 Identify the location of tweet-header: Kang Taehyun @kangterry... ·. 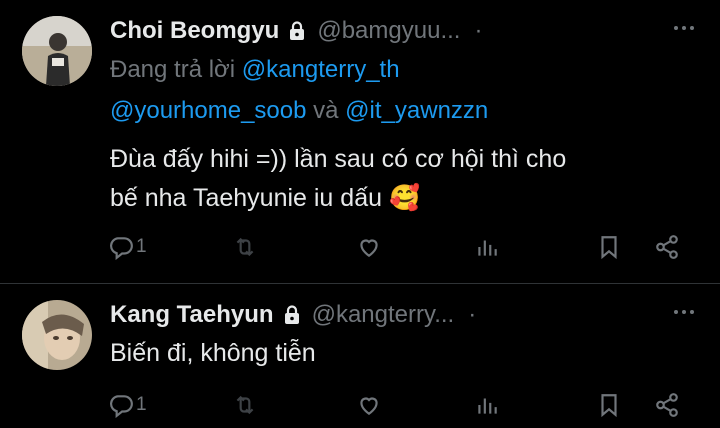
(293, 315).